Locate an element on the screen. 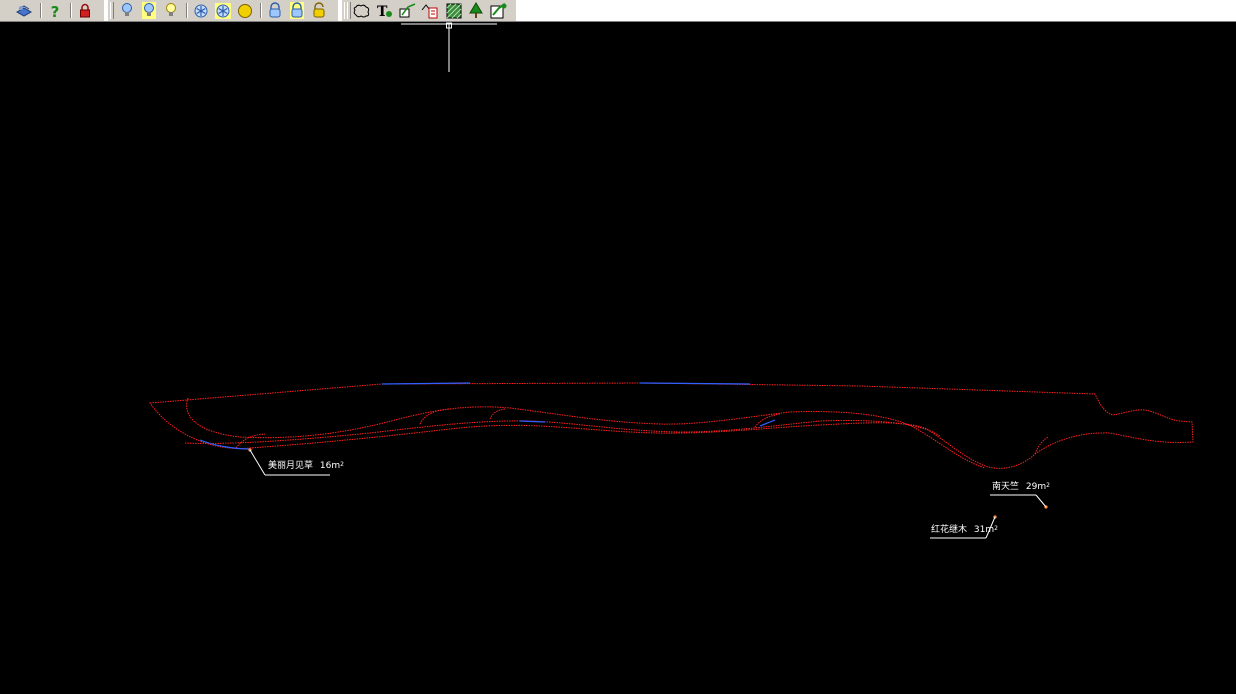 The width and height of the screenshot is (1236, 694). plant-label-3: 红花继木 31m2 is located at coordinates (964, 530).